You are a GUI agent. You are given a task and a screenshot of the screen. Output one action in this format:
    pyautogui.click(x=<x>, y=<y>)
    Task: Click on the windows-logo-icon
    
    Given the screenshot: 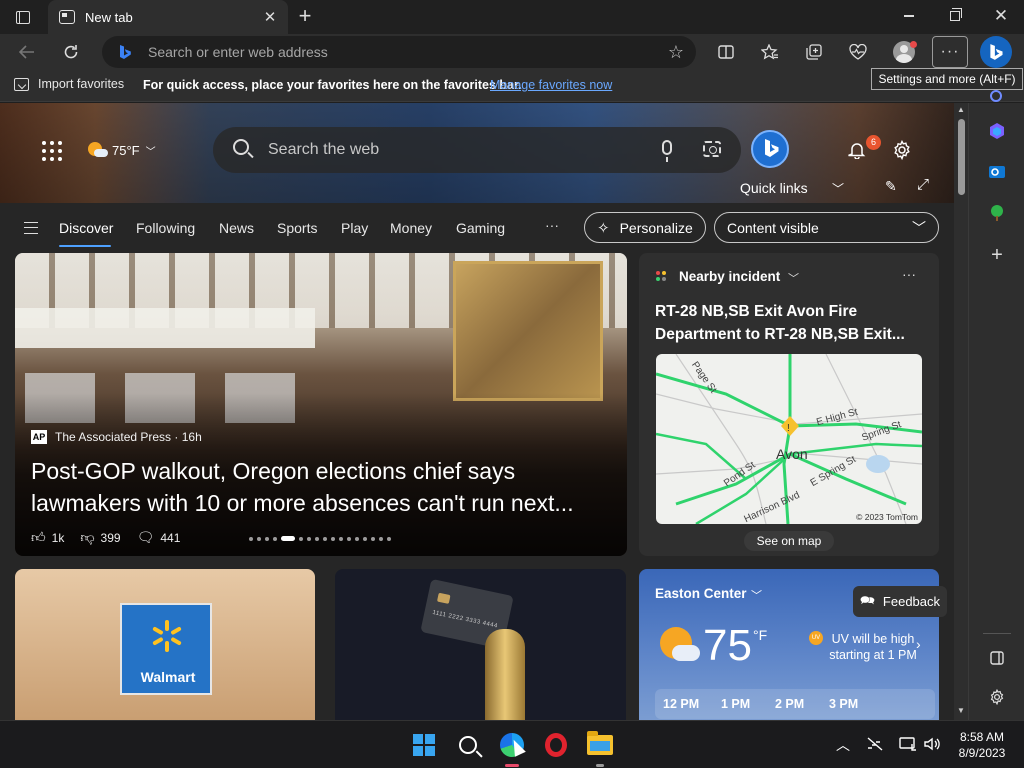 What is the action you would take?
    pyautogui.click(x=424, y=745)
    